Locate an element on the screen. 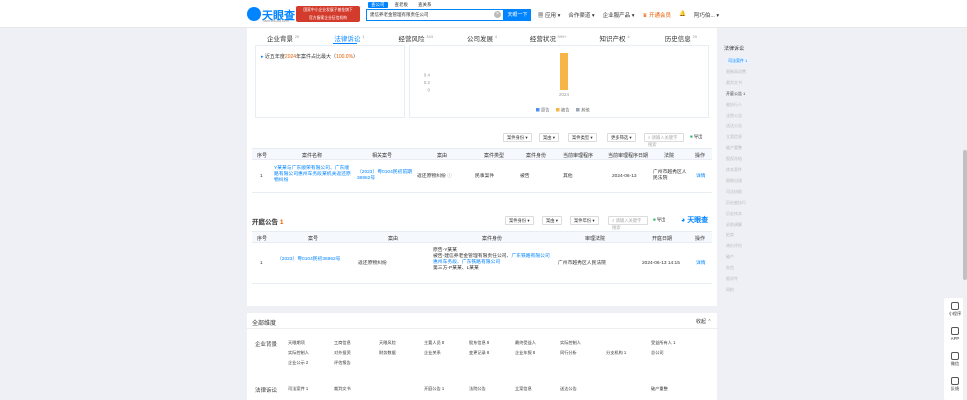 The height and width of the screenshot is (400, 967). collapse-button: 收起 ⌃ is located at coordinates (704, 321).